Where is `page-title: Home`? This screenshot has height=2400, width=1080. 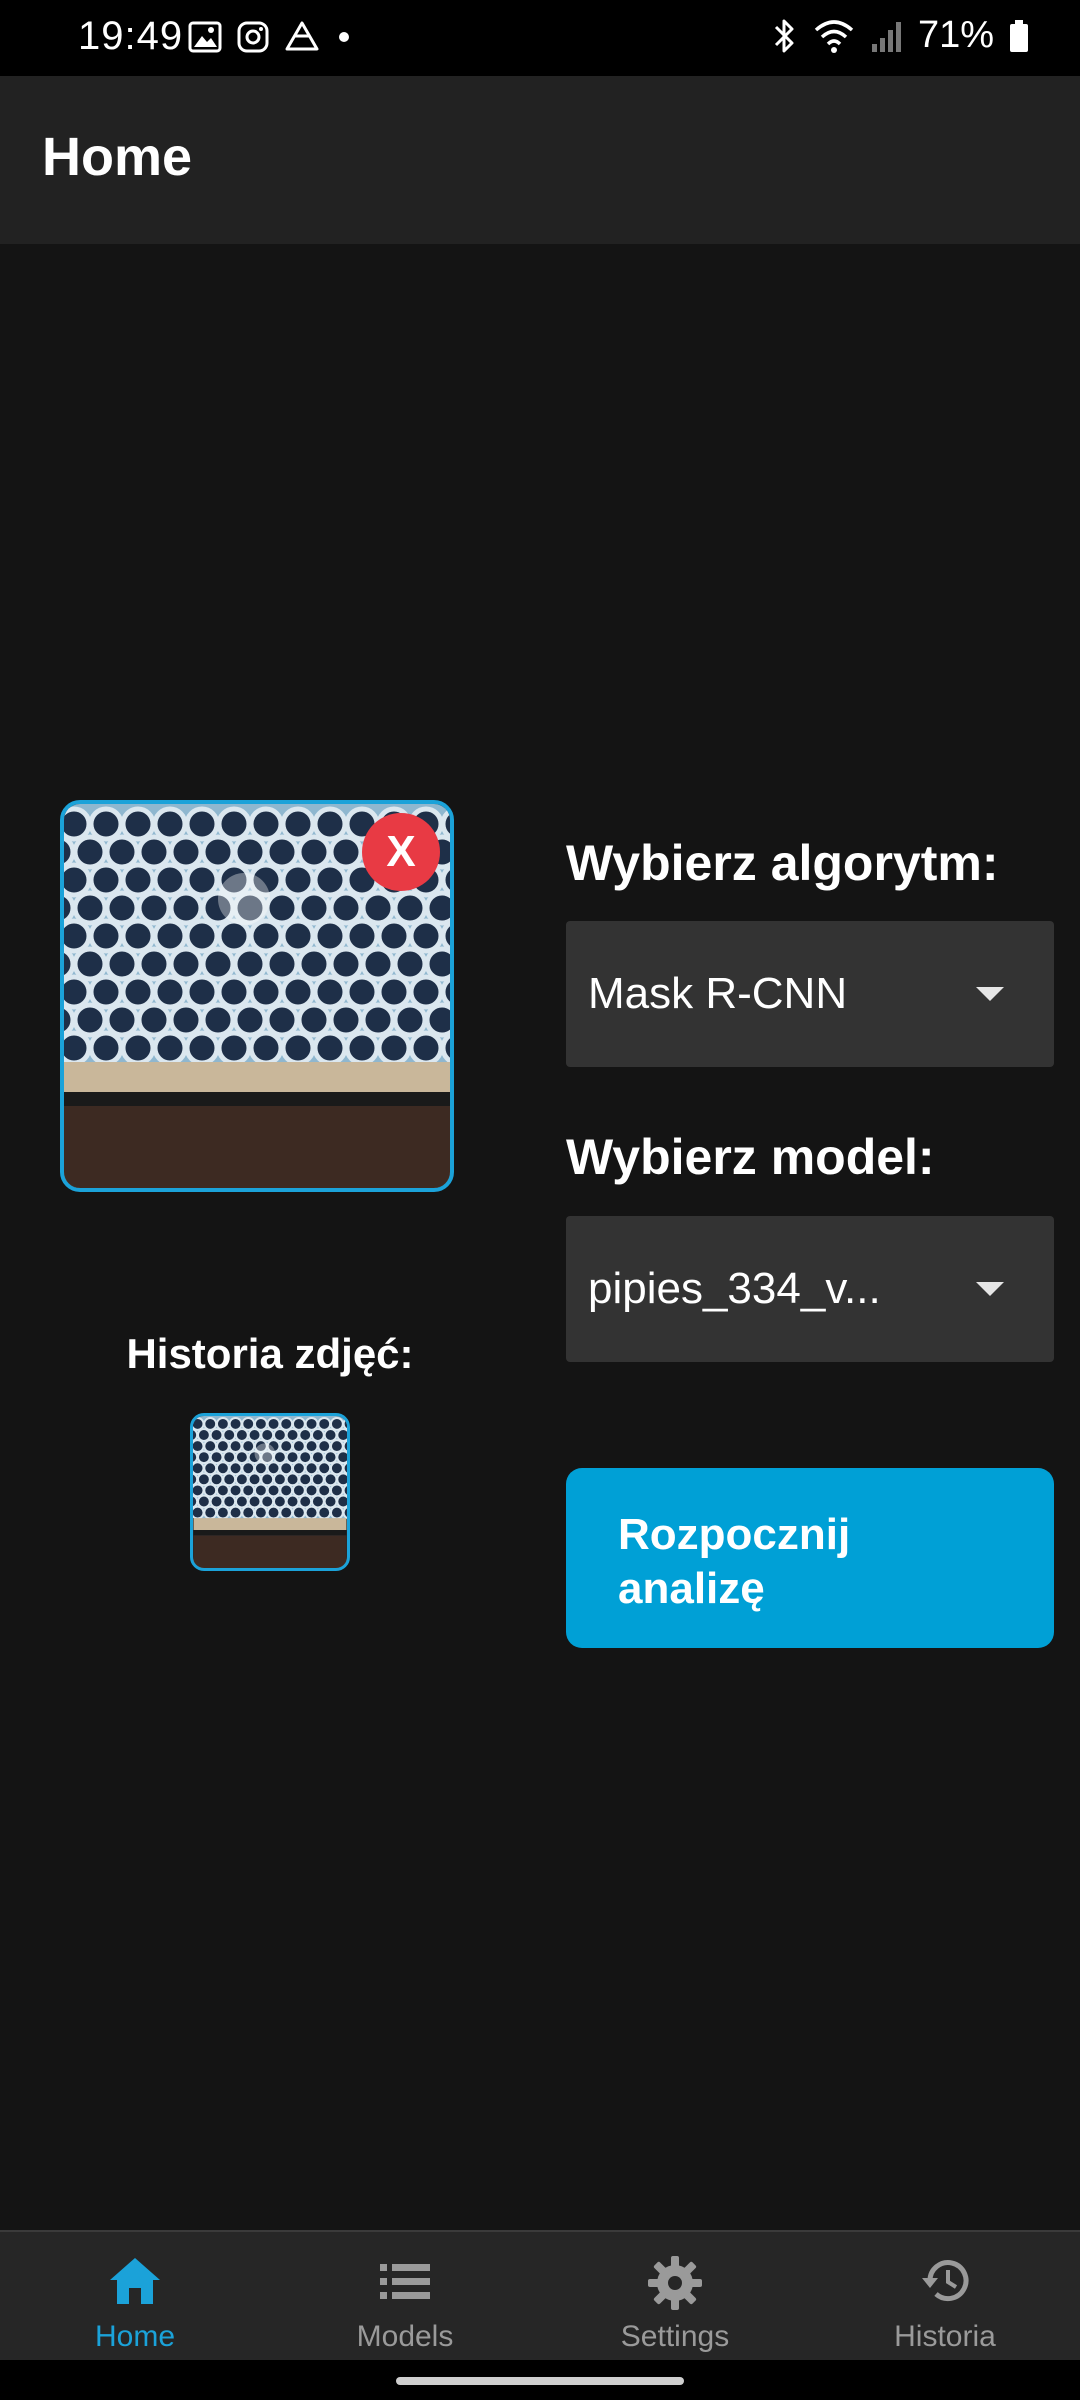
page-title: Home is located at coordinates (117, 157).